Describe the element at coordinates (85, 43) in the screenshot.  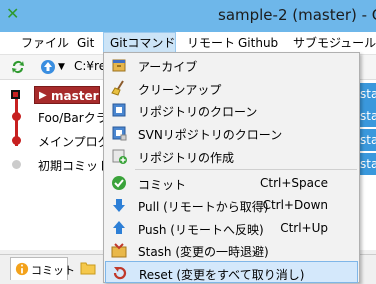
I see `menu-git: Git` at that location.